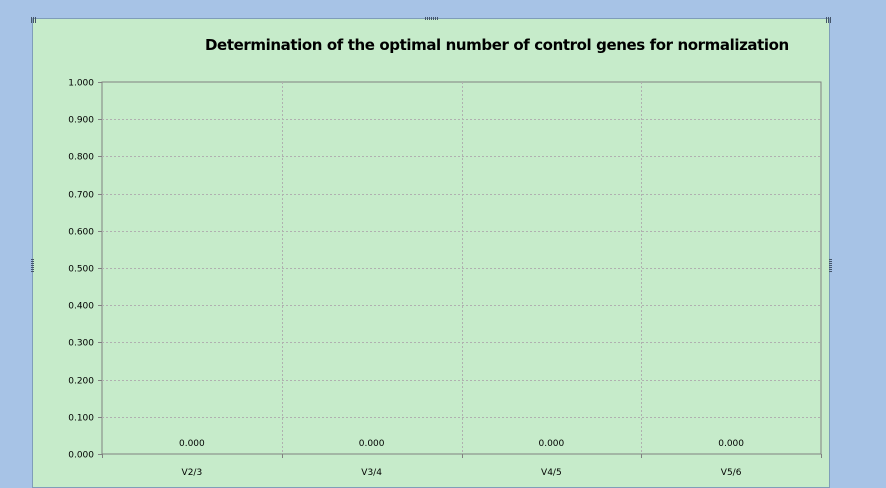  What do you see at coordinates (192, 473) in the screenshot?
I see `x-tick-label: V2/3` at bounding box center [192, 473].